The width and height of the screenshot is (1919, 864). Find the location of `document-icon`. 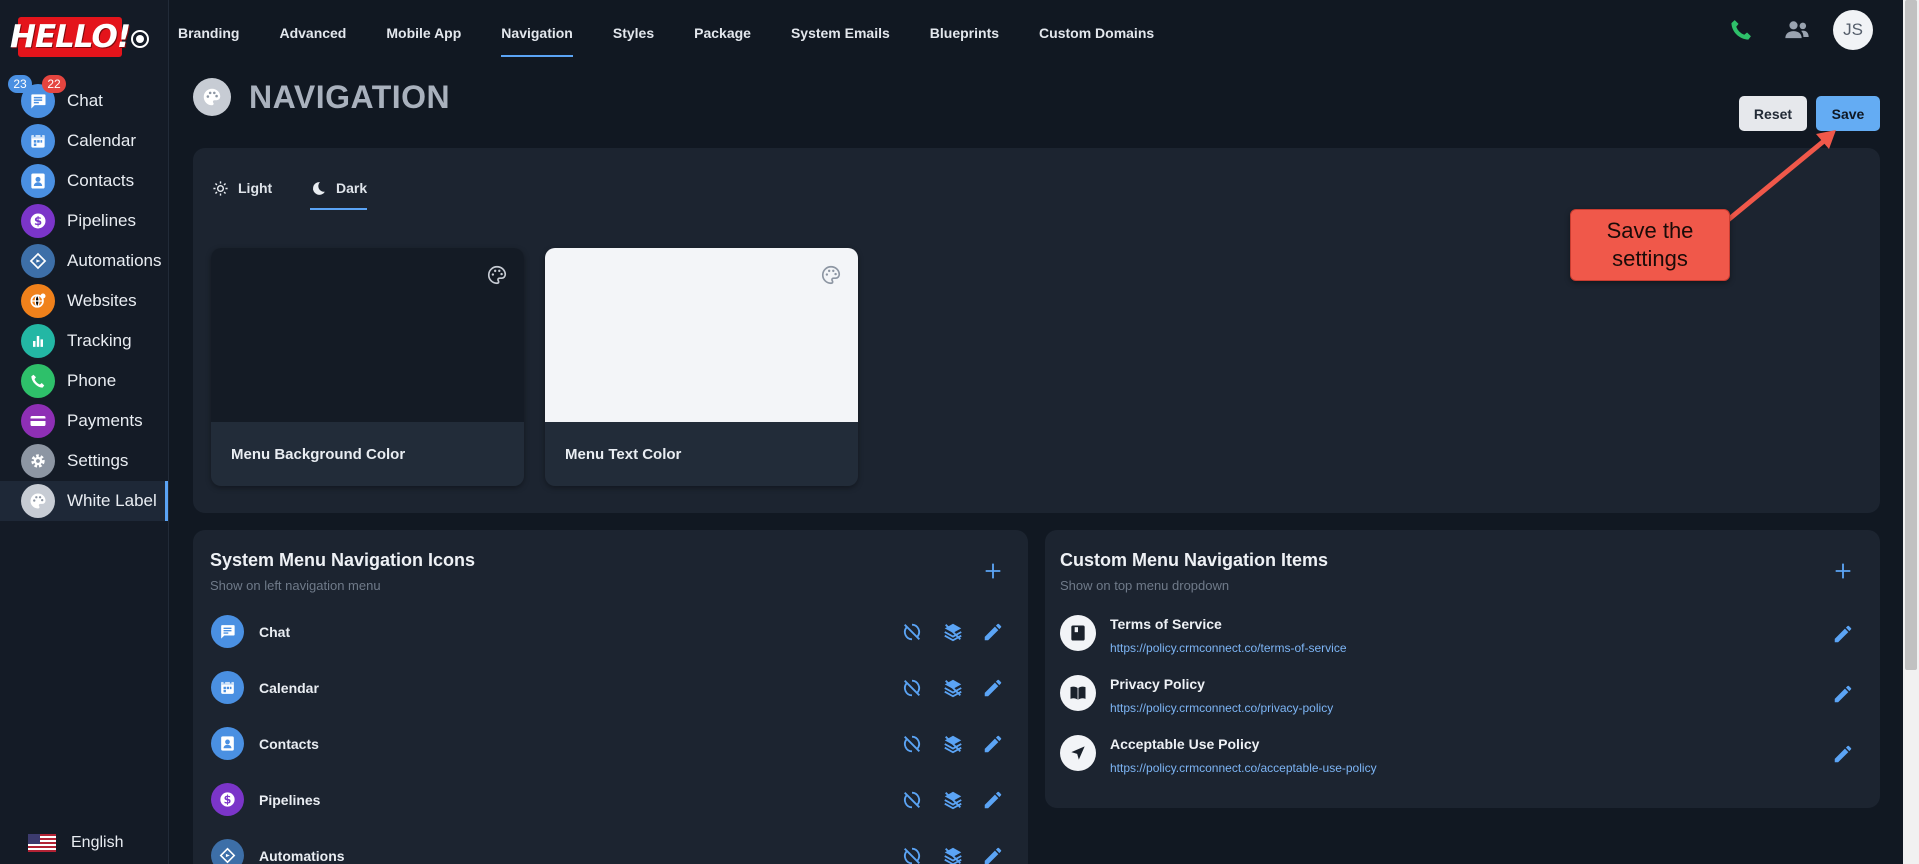

document-icon is located at coordinates (1078, 633).